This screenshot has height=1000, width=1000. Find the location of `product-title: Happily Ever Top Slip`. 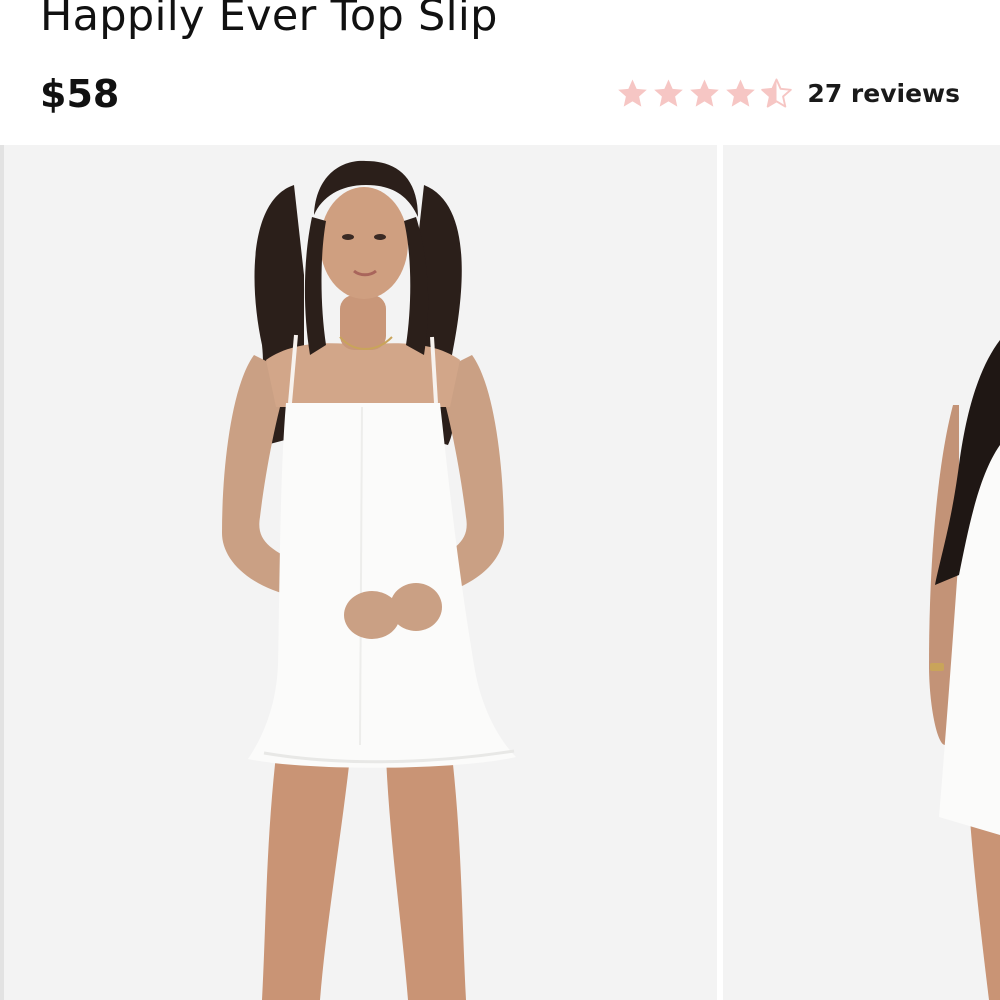

product-title: Happily Ever Top Slip is located at coordinates (269, 20).